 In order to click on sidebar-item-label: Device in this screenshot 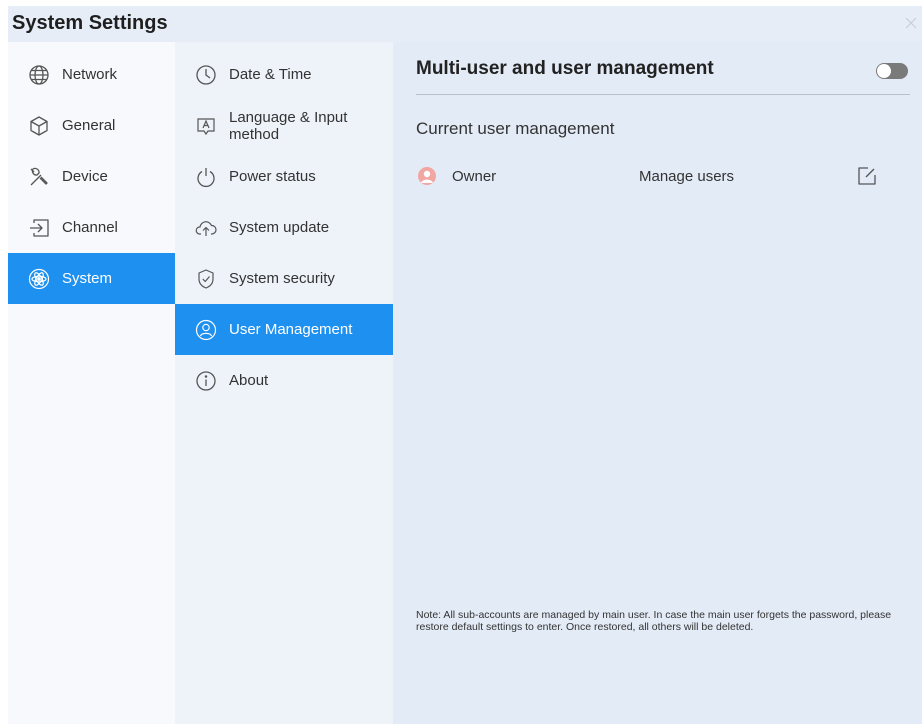, I will do `click(85, 176)`.